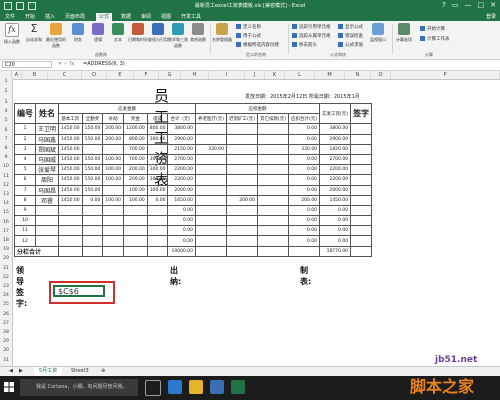  What do you see at coordinates (17, 75) in the screenshot?
I see `column-header: A` at bounding box center [17, 75].